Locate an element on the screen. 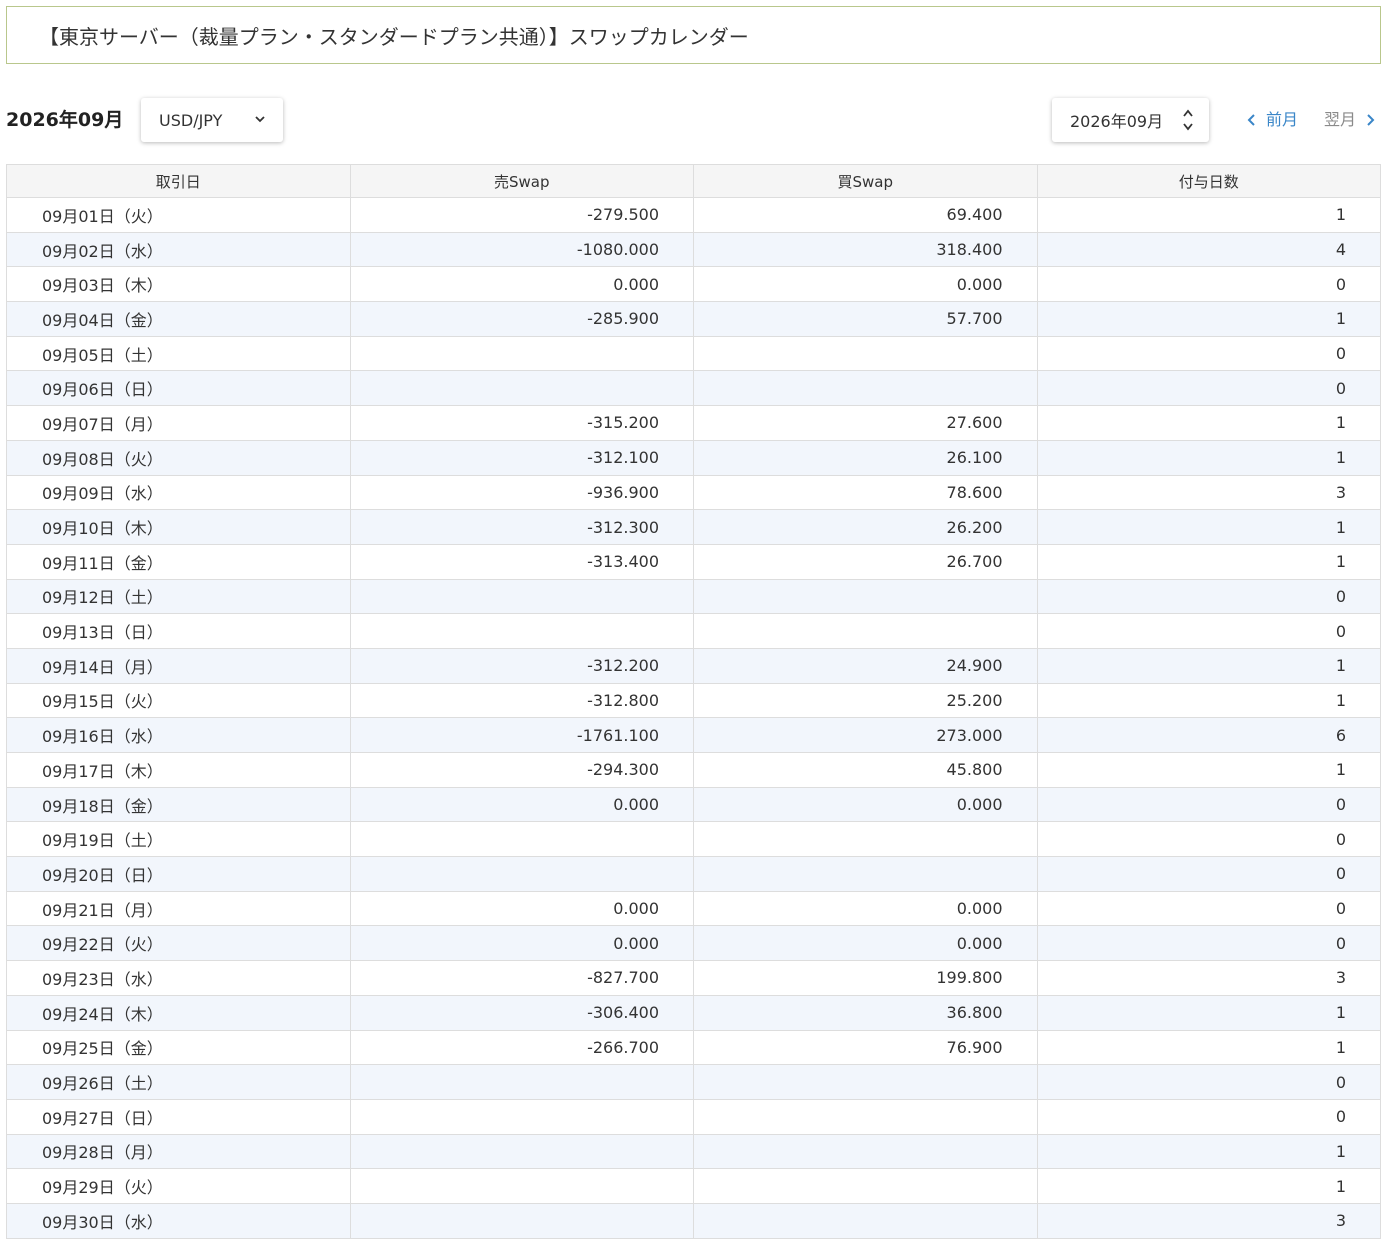 This screenshot has height=1247, width=1387. table-row: 09月05日（土） 0 is located at coordinates (693, 353).